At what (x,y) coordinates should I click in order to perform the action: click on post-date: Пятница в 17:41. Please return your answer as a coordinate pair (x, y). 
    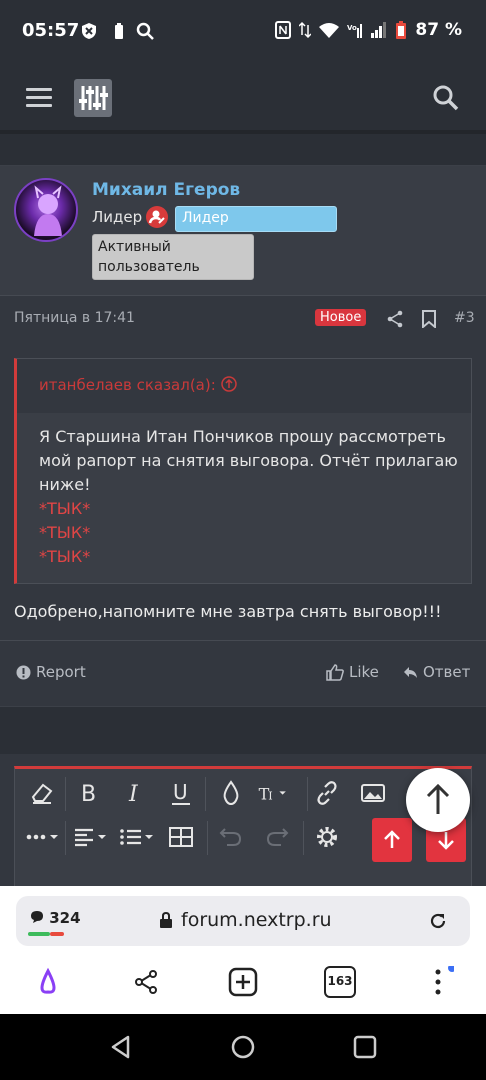
    Looking at the image, I should click on (74, 318).